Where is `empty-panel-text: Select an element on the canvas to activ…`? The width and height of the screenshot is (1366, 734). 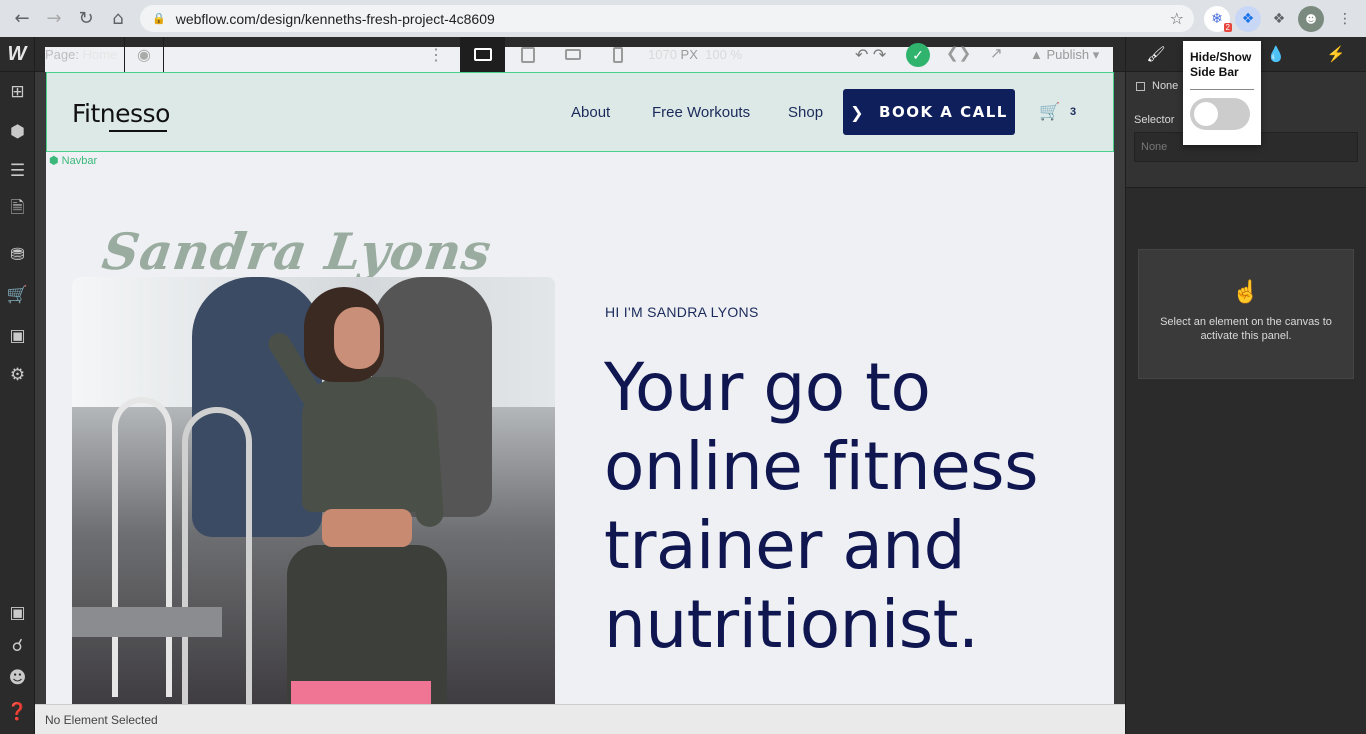
empty-panel-text: Select an element on the canvas to activ… is located at coordinates (1246, 329).